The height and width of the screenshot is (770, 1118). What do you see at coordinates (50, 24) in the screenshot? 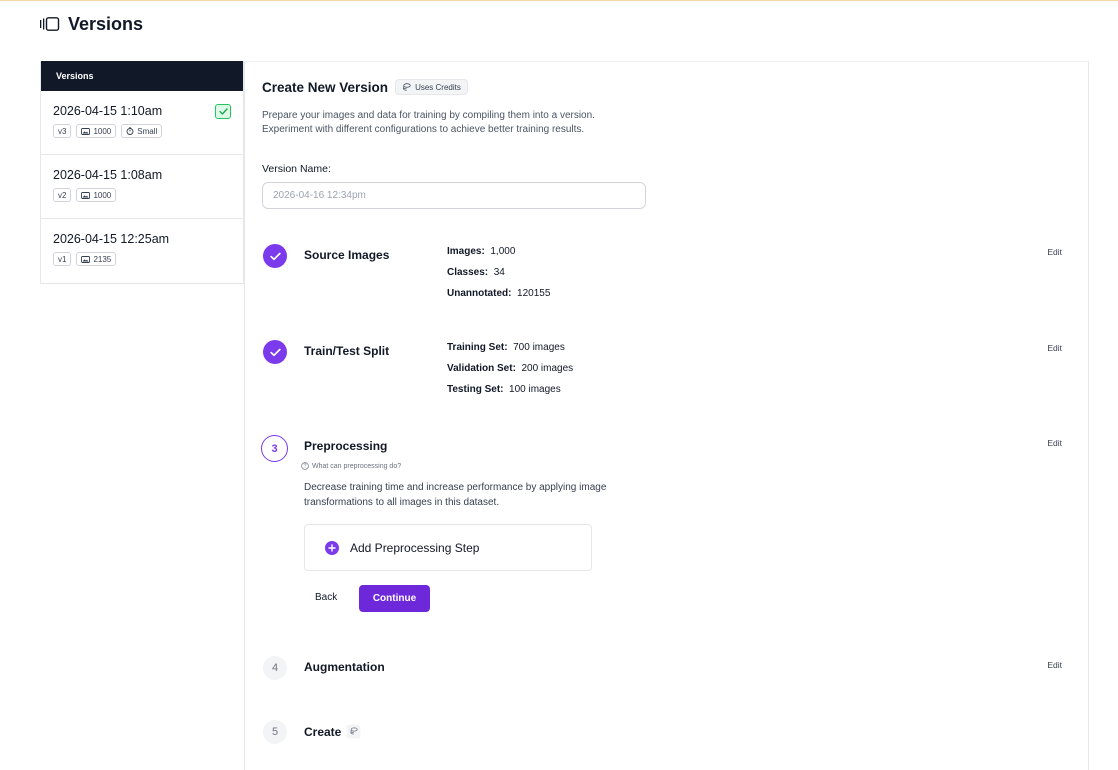
I see `panel-toggle-icon` at bounding box center [50, 24].